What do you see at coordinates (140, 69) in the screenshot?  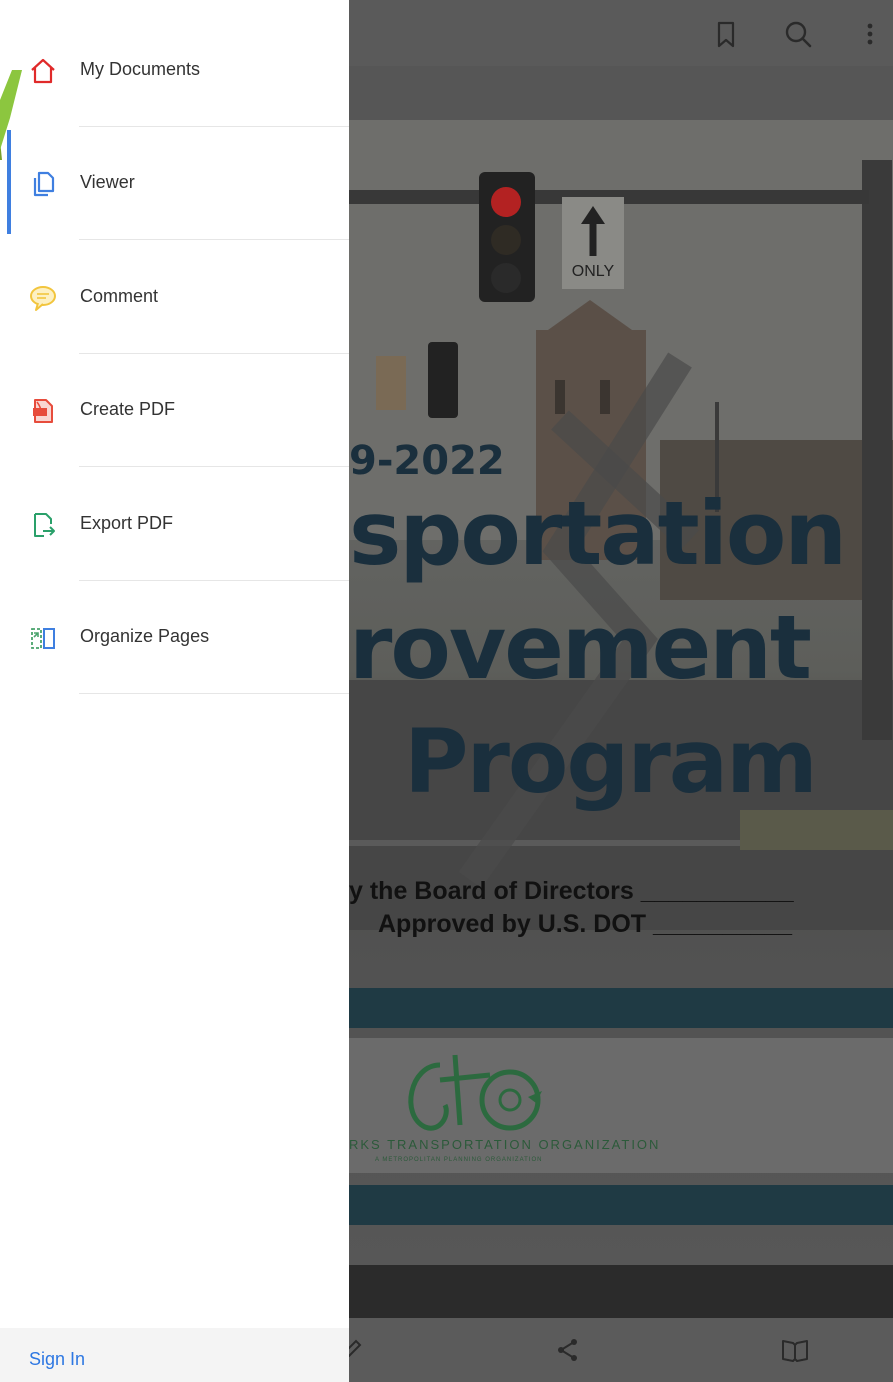 I see `drawer-item-label: My Documents` at bounding box center [140, 69].